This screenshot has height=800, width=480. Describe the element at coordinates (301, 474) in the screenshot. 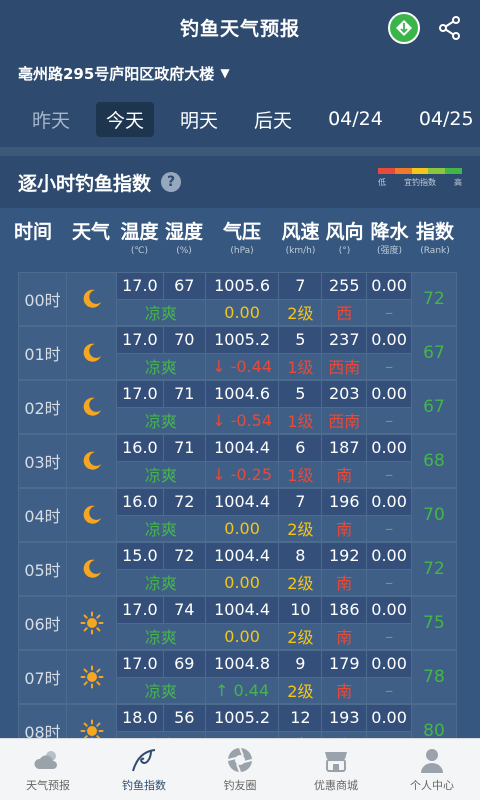

I see `wind-level: 1级` at that location.